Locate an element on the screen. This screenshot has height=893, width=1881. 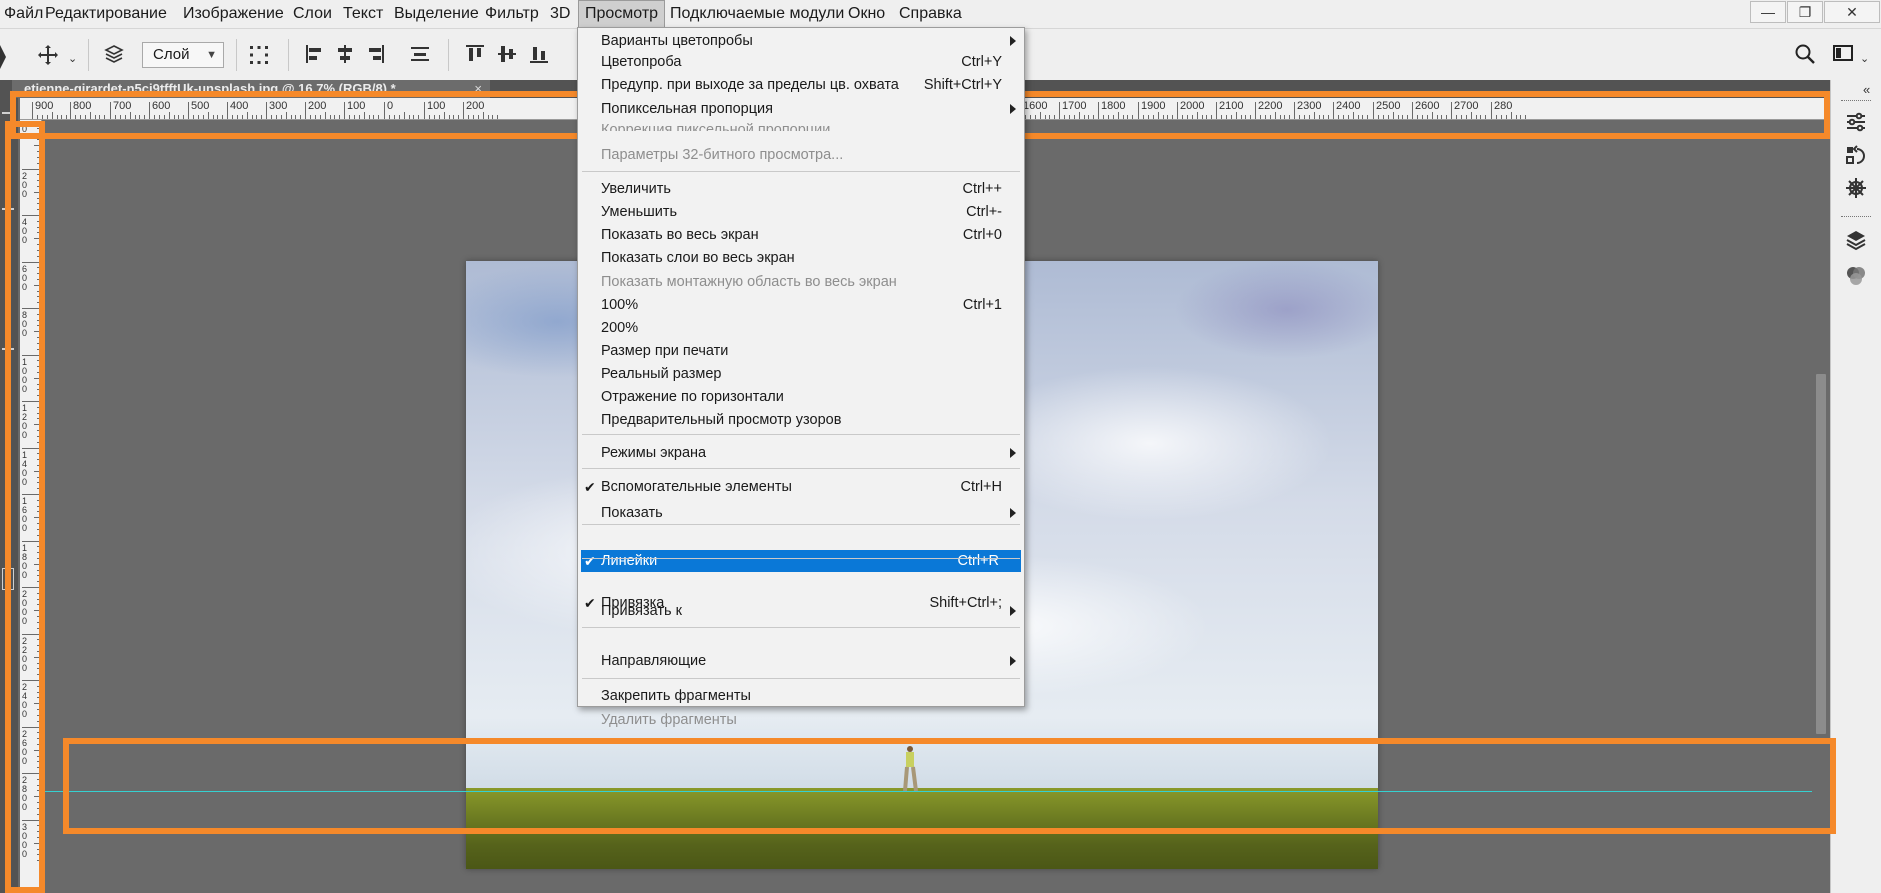
view-menu-item-label: 100% is located at coordinates (620, 305).